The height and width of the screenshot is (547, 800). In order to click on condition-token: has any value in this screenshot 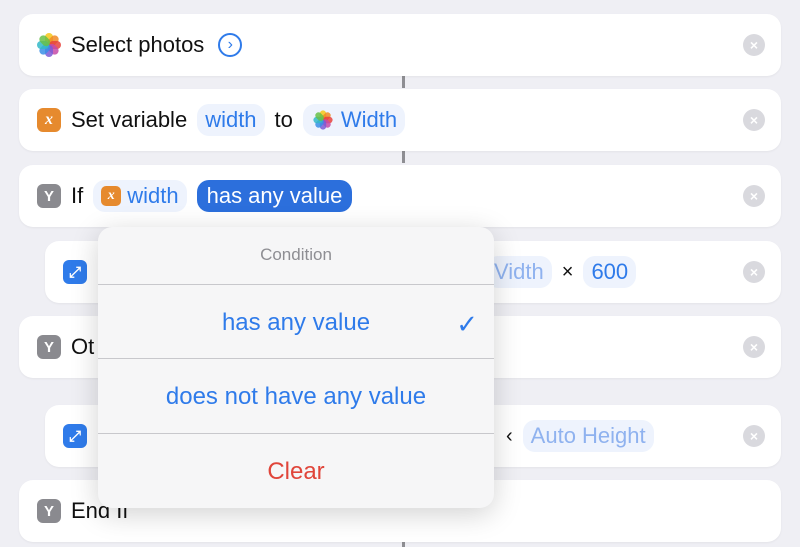, I will do `click(274, 196)`.